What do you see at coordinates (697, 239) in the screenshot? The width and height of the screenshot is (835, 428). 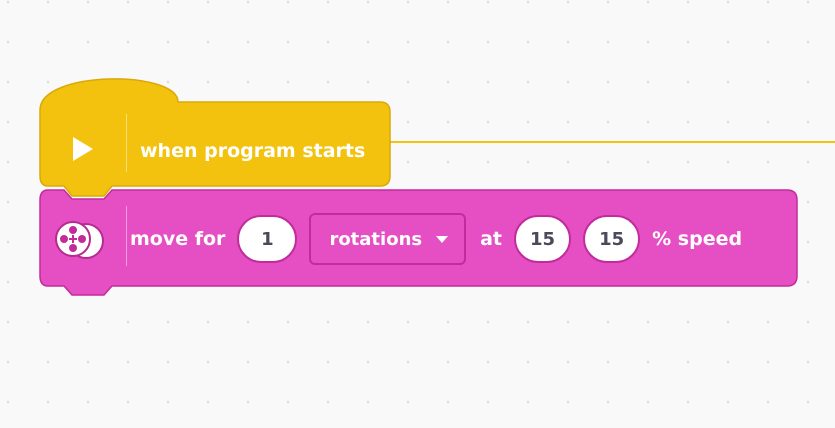 I see `speed-suffix-label: % speed` at bounding box center [697, 239].